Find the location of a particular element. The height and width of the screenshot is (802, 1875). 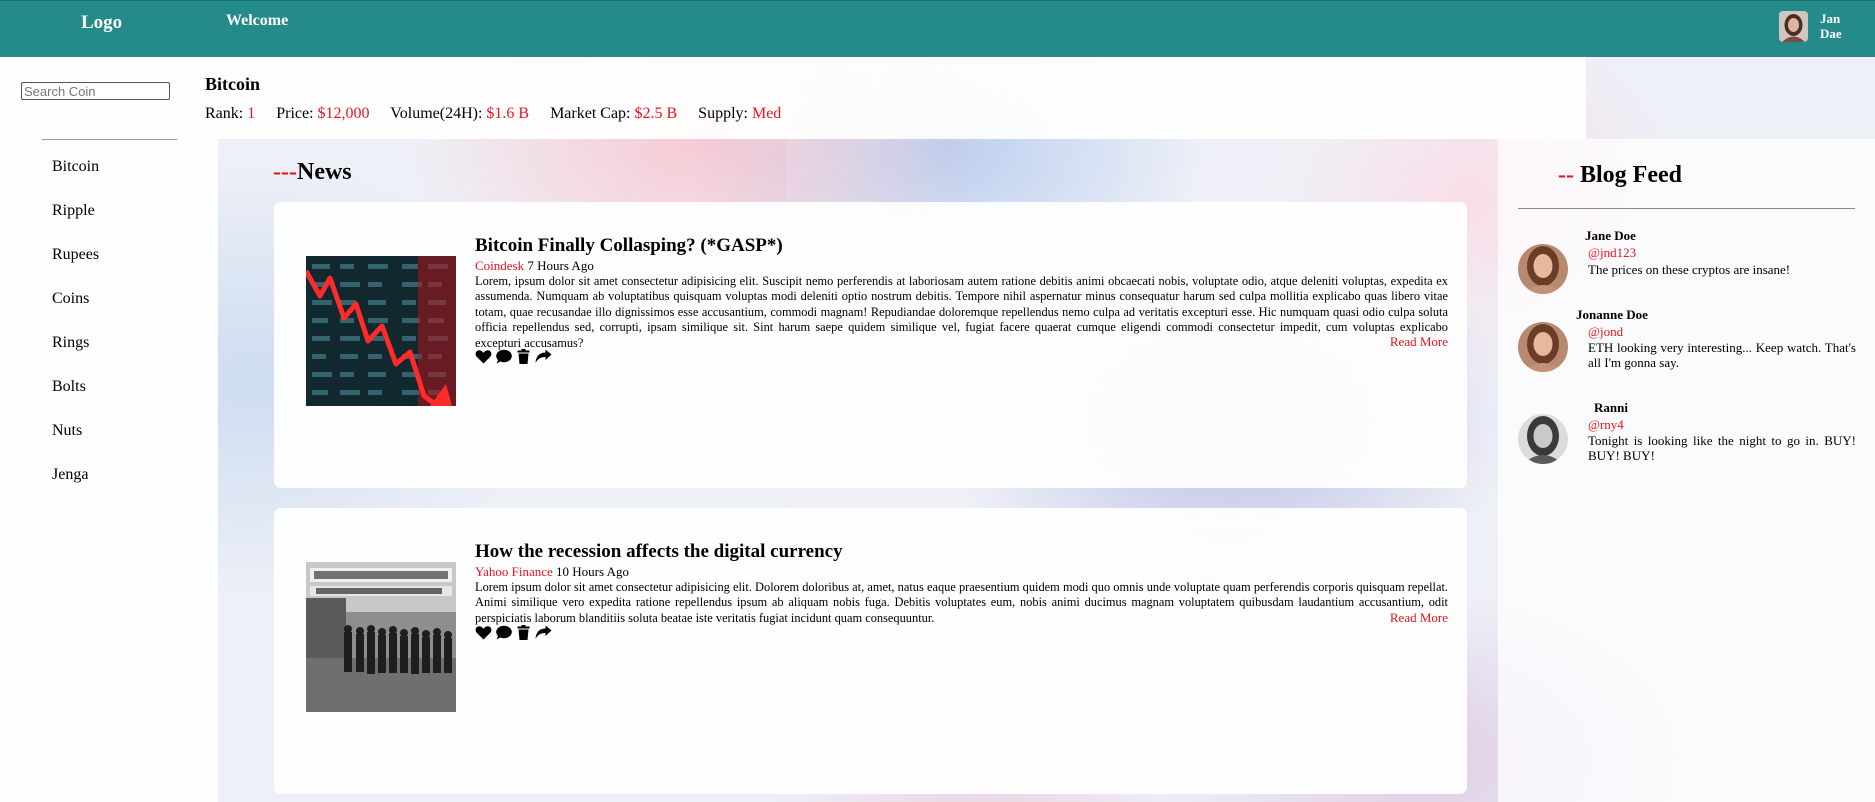

sidebar-item-jenga: Jenga is located at coordinates (75, 487).